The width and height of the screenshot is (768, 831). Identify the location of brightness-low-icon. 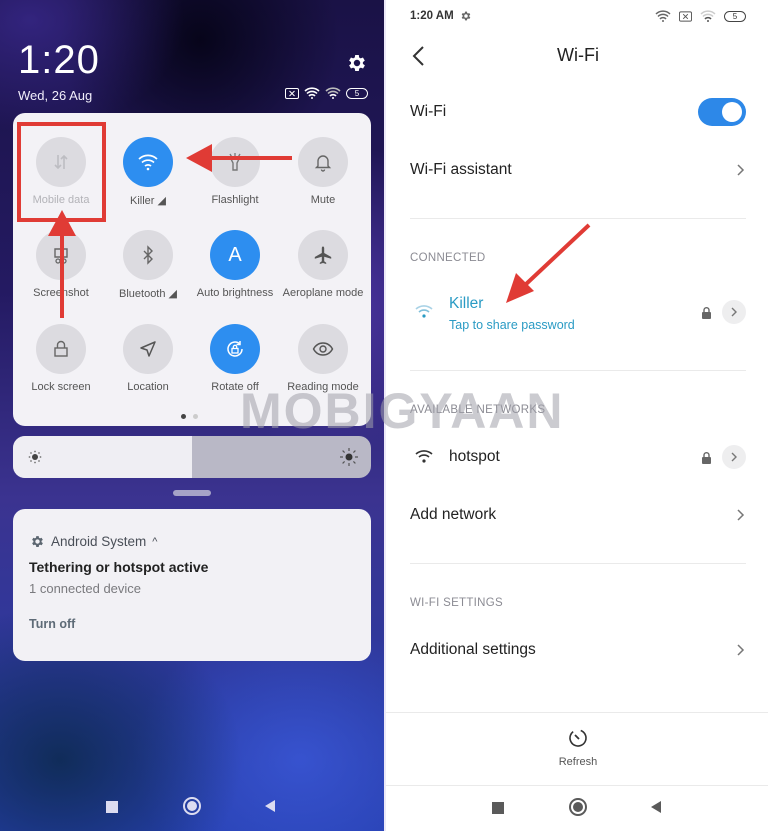
(35, 457).